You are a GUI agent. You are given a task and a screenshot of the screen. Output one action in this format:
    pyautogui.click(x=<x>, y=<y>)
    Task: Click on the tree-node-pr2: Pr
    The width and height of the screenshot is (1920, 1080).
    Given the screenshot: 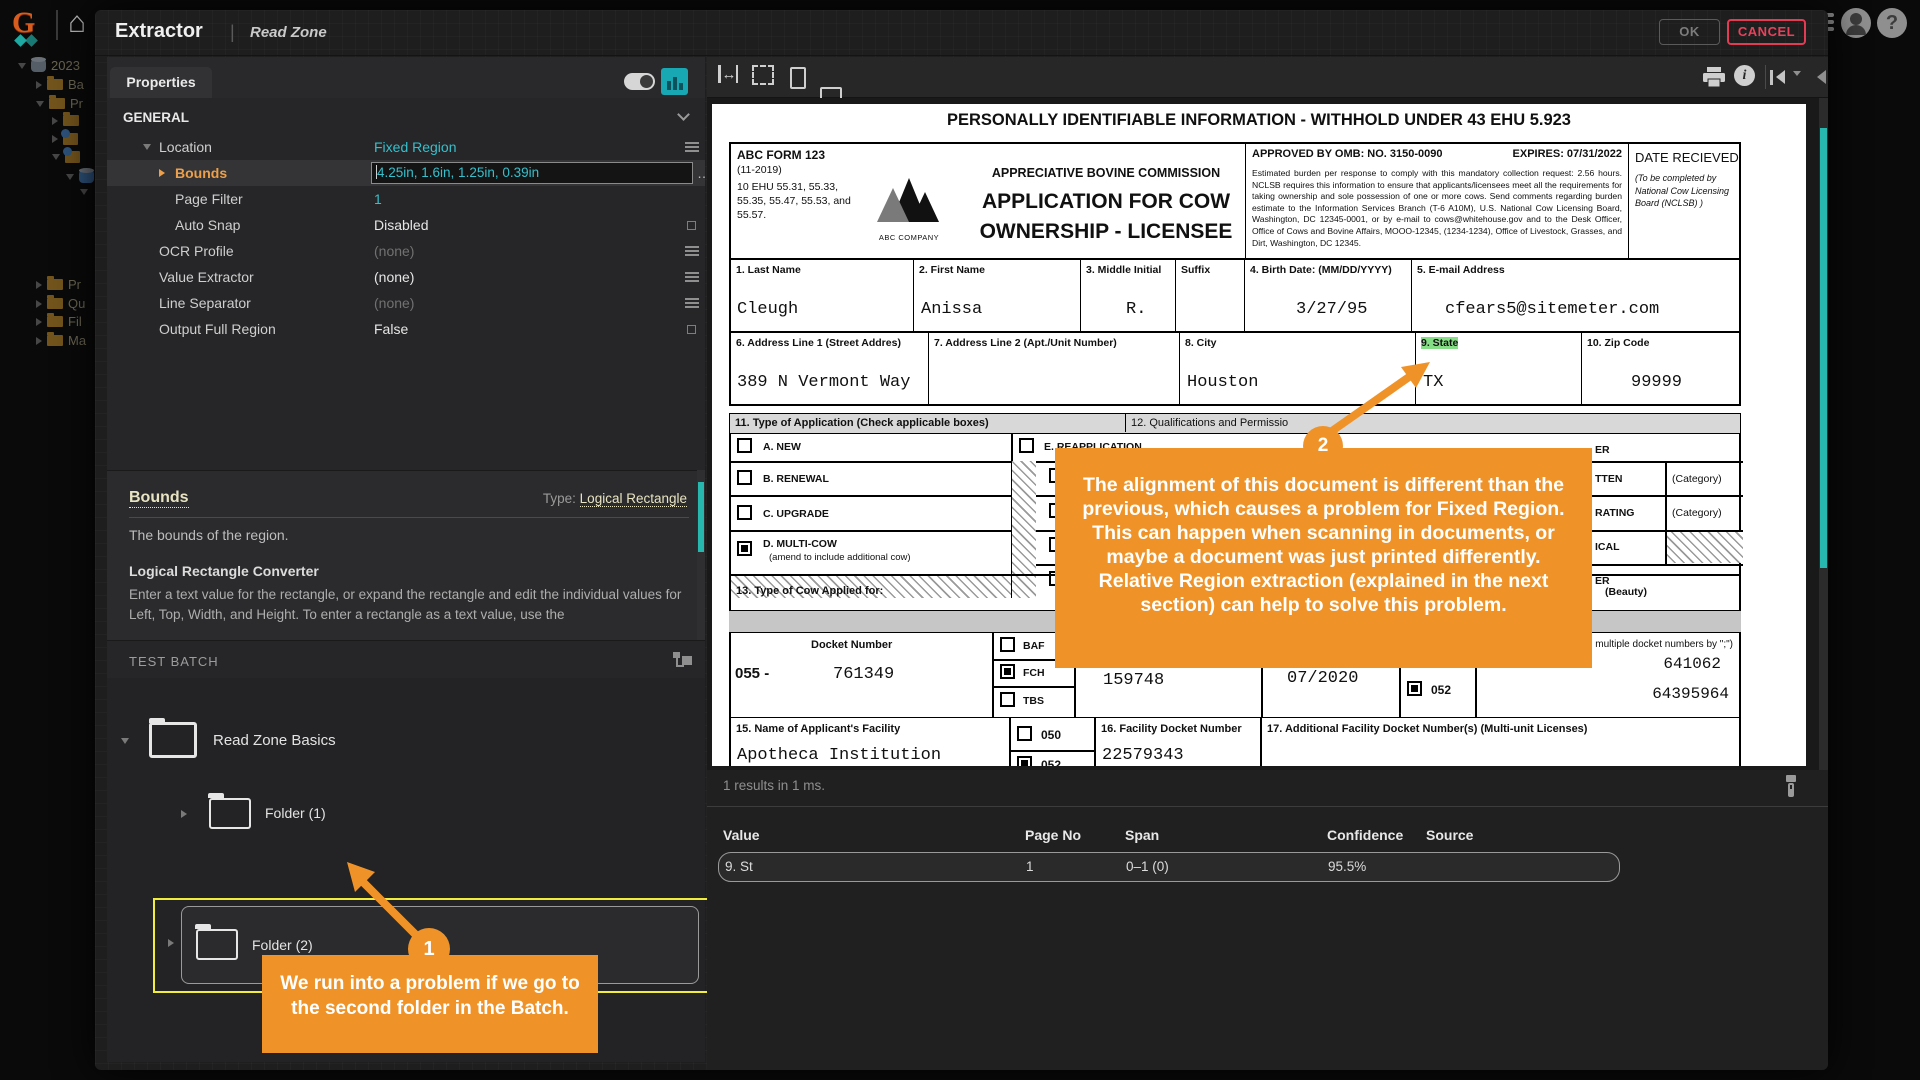 What is the action you would take?
    pyautogui.click(x=58, y=284)
    